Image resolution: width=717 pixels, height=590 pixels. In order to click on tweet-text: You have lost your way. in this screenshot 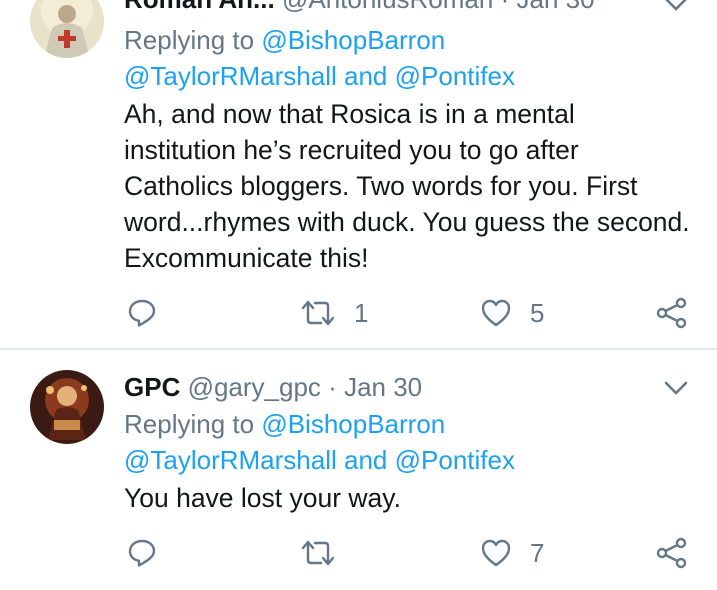, I will do `click(262, 498)`.